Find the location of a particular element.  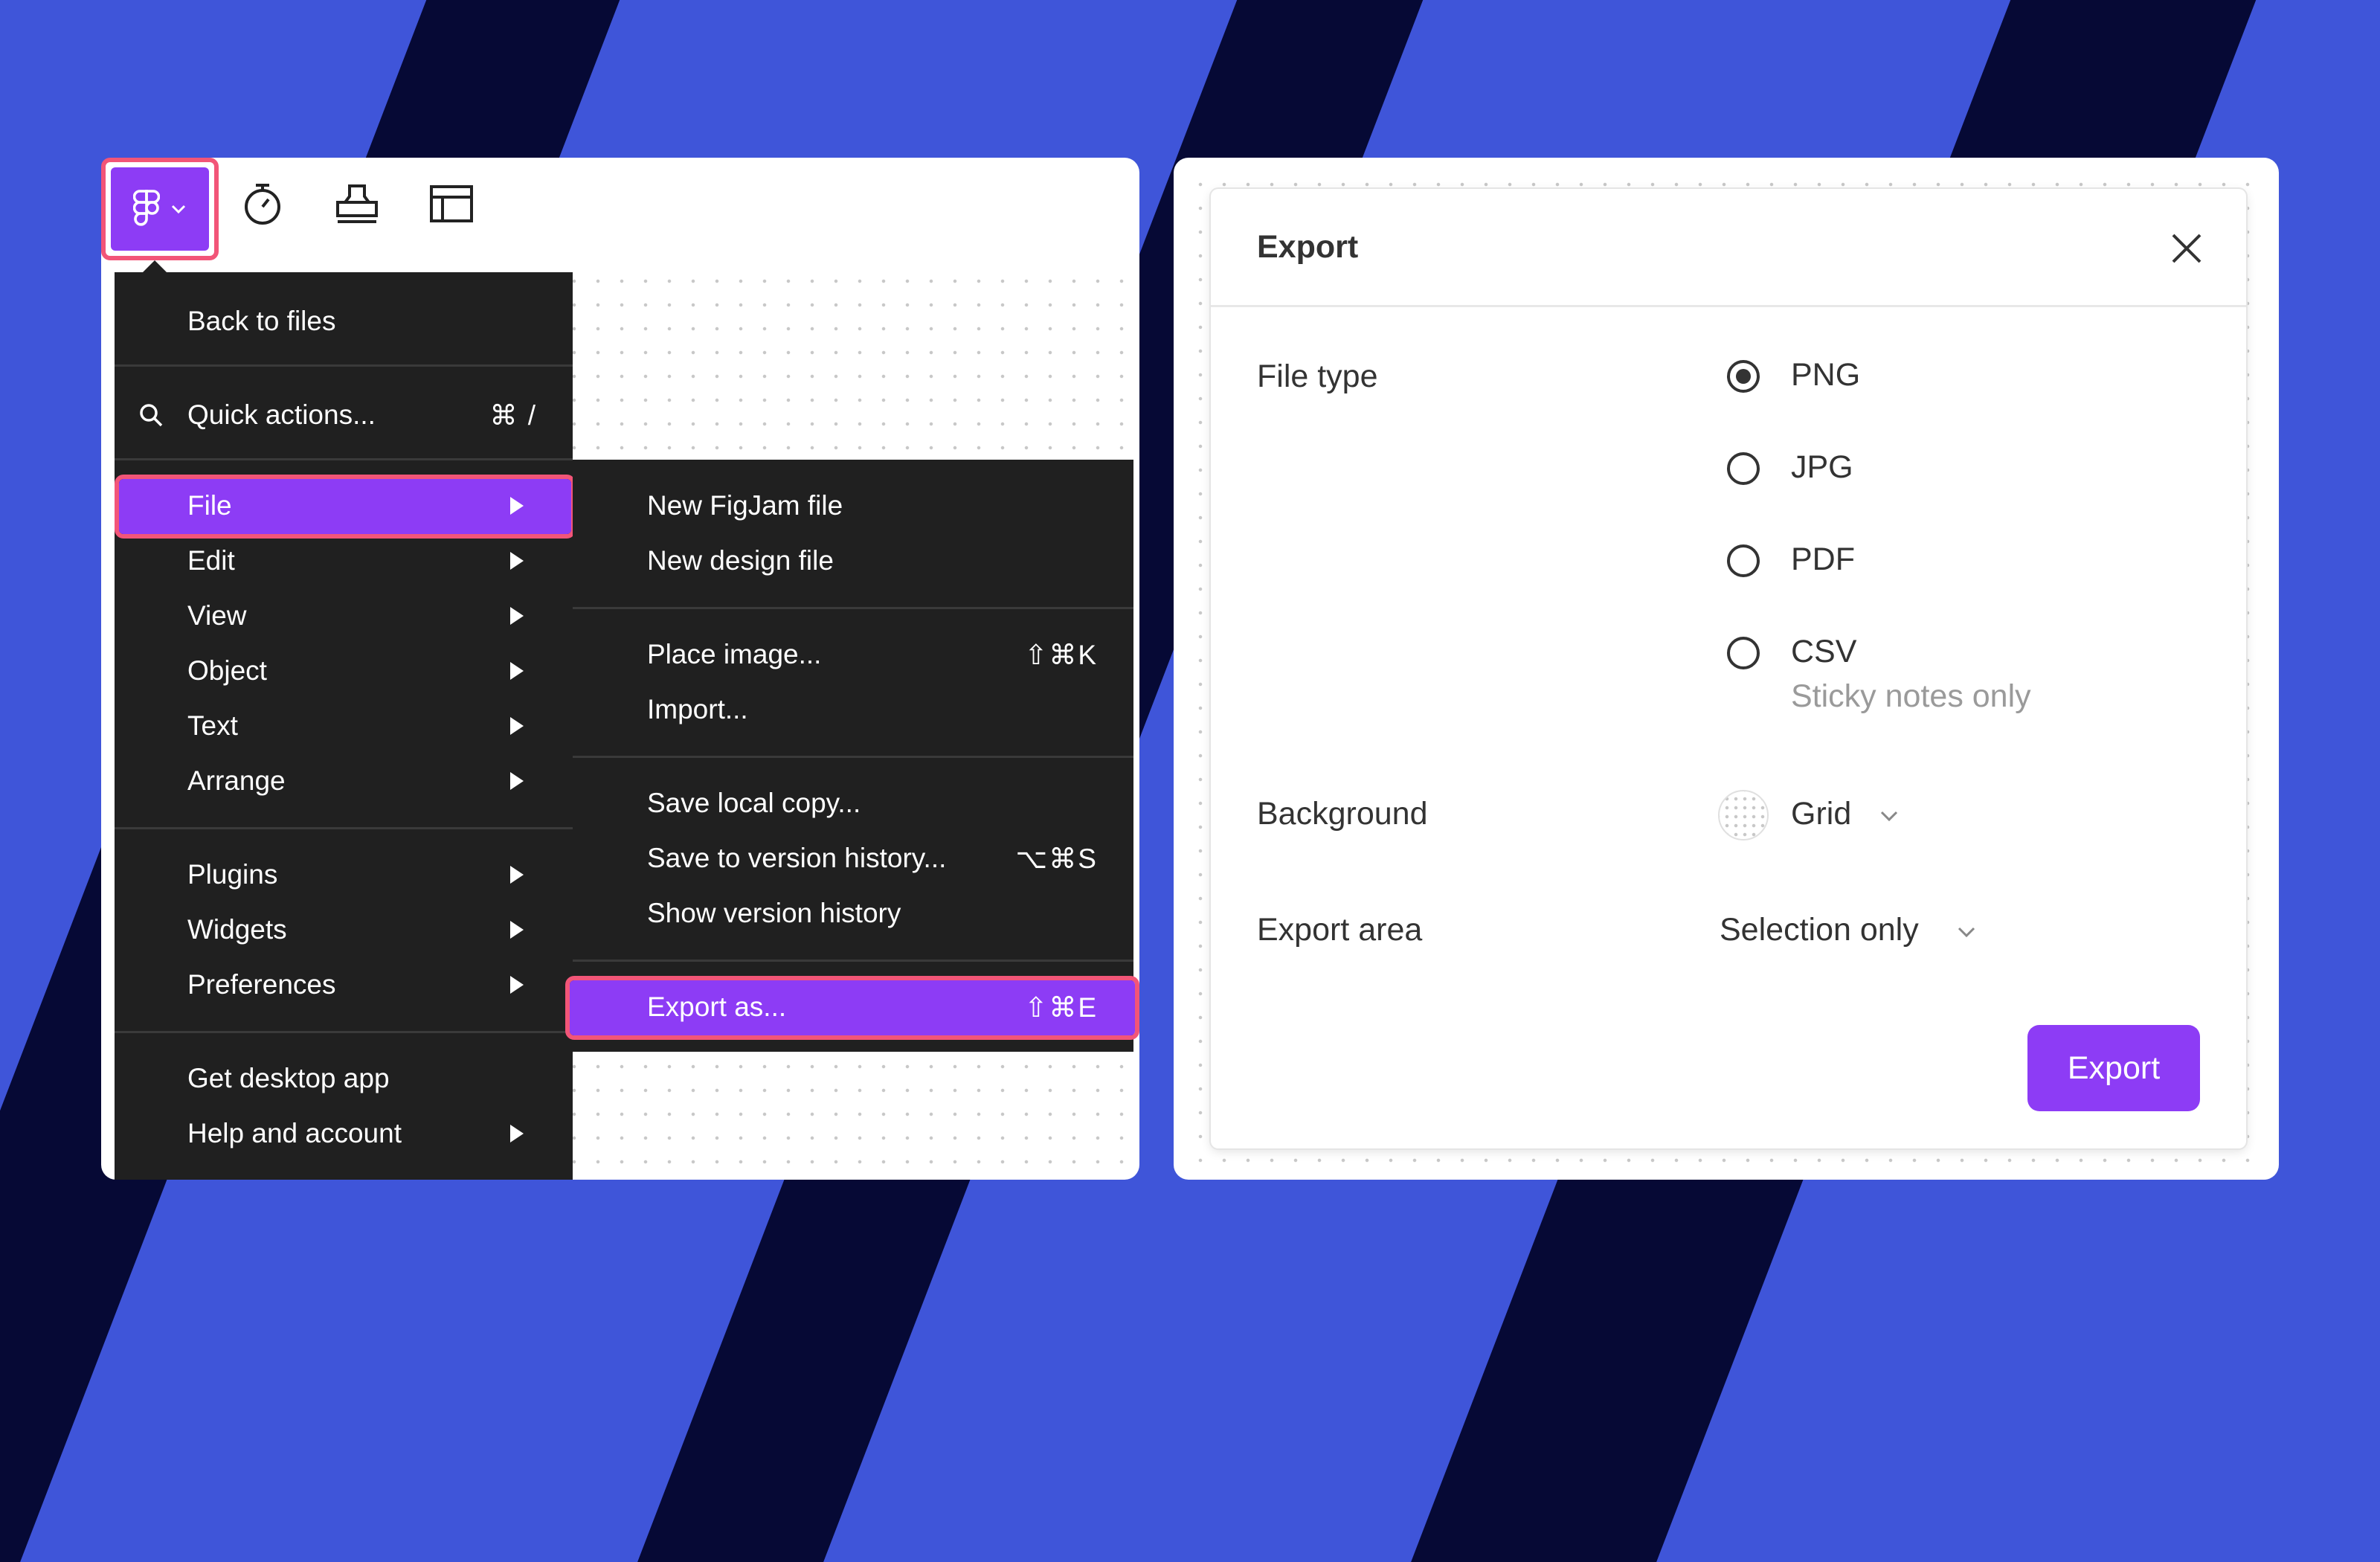

close-button is located at coordinates (2187, 249).